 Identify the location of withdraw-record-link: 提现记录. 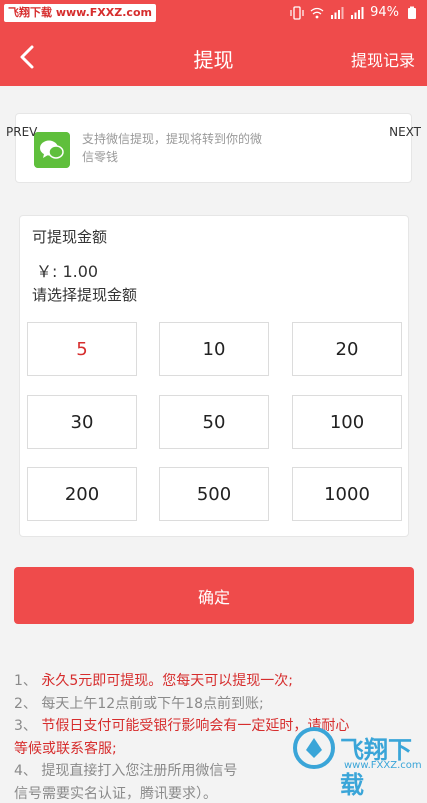
(383, 59).